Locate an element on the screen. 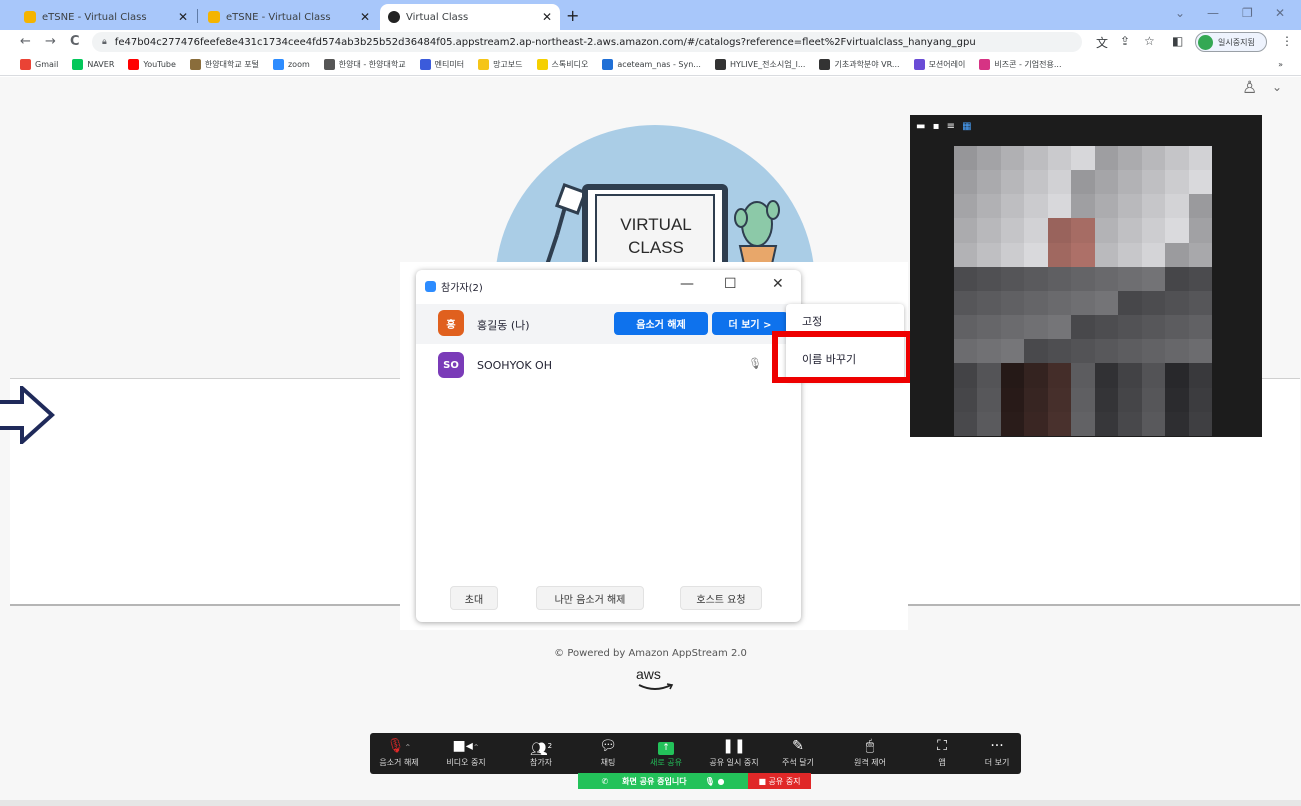 This screenshot has height=806, width=1301. favicon-icon is located at coordinates (30, 17).